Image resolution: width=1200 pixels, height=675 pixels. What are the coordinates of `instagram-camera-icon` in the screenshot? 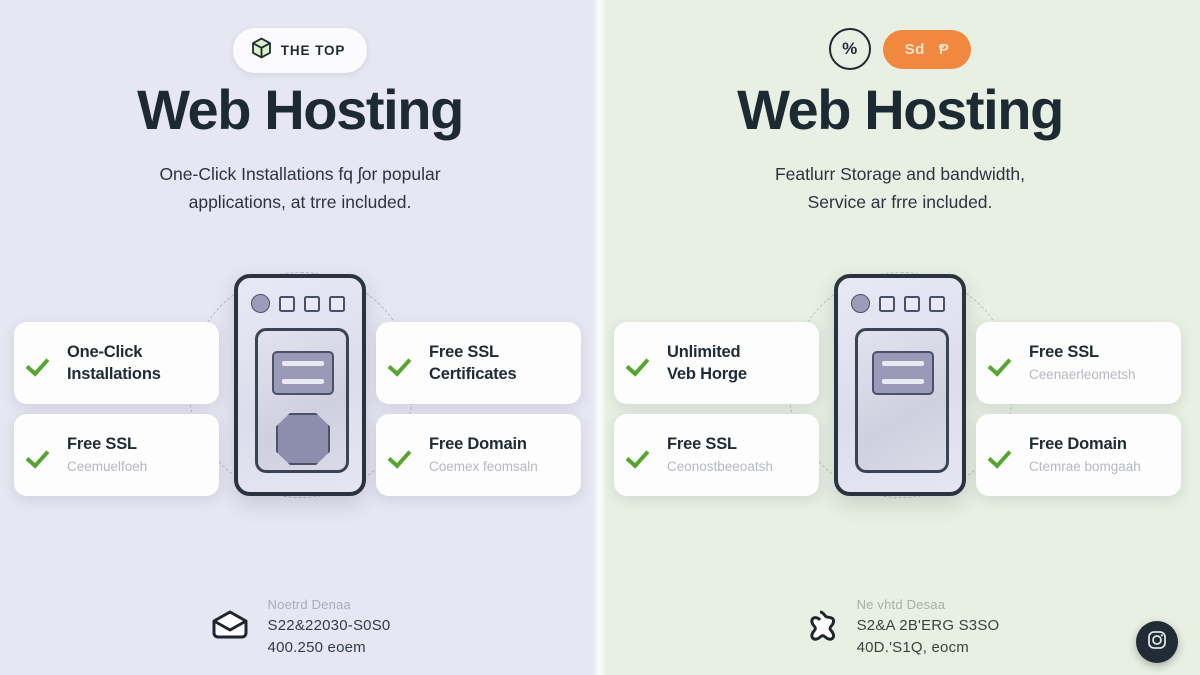 It's located at (1157, 642).